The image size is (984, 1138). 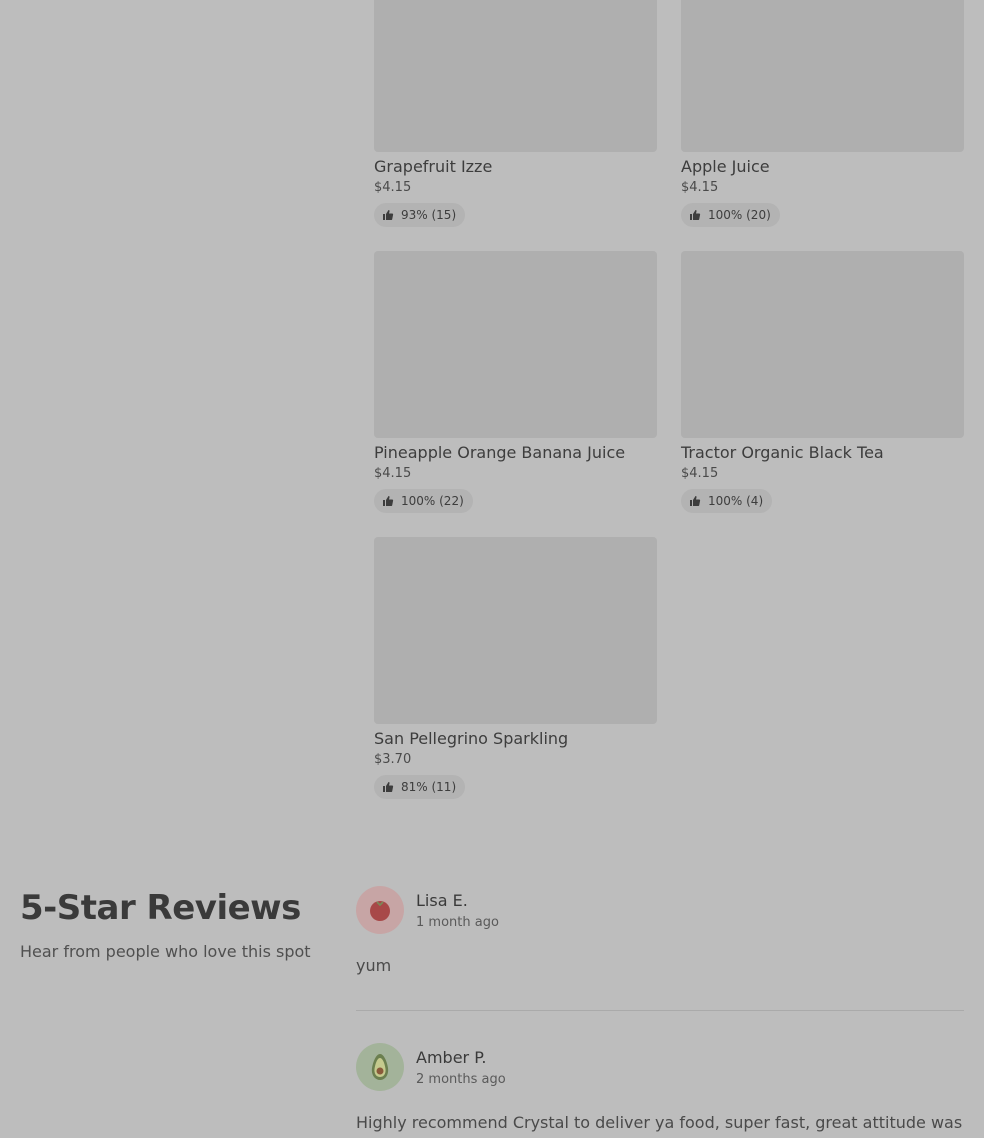 I want to click on review-date: 2 months ago, so click(x=461, y=1079).